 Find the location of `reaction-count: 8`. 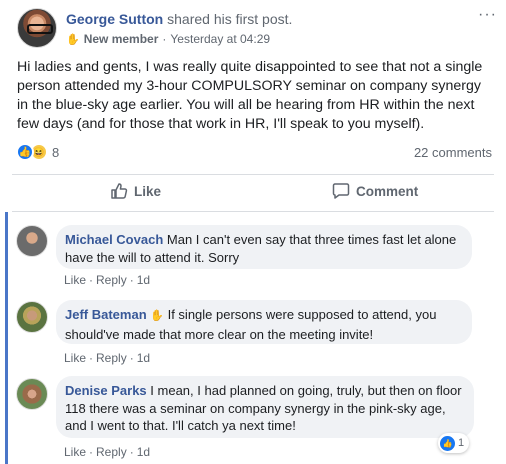

reaction-count: 8 is located at coordinates (56, 152).